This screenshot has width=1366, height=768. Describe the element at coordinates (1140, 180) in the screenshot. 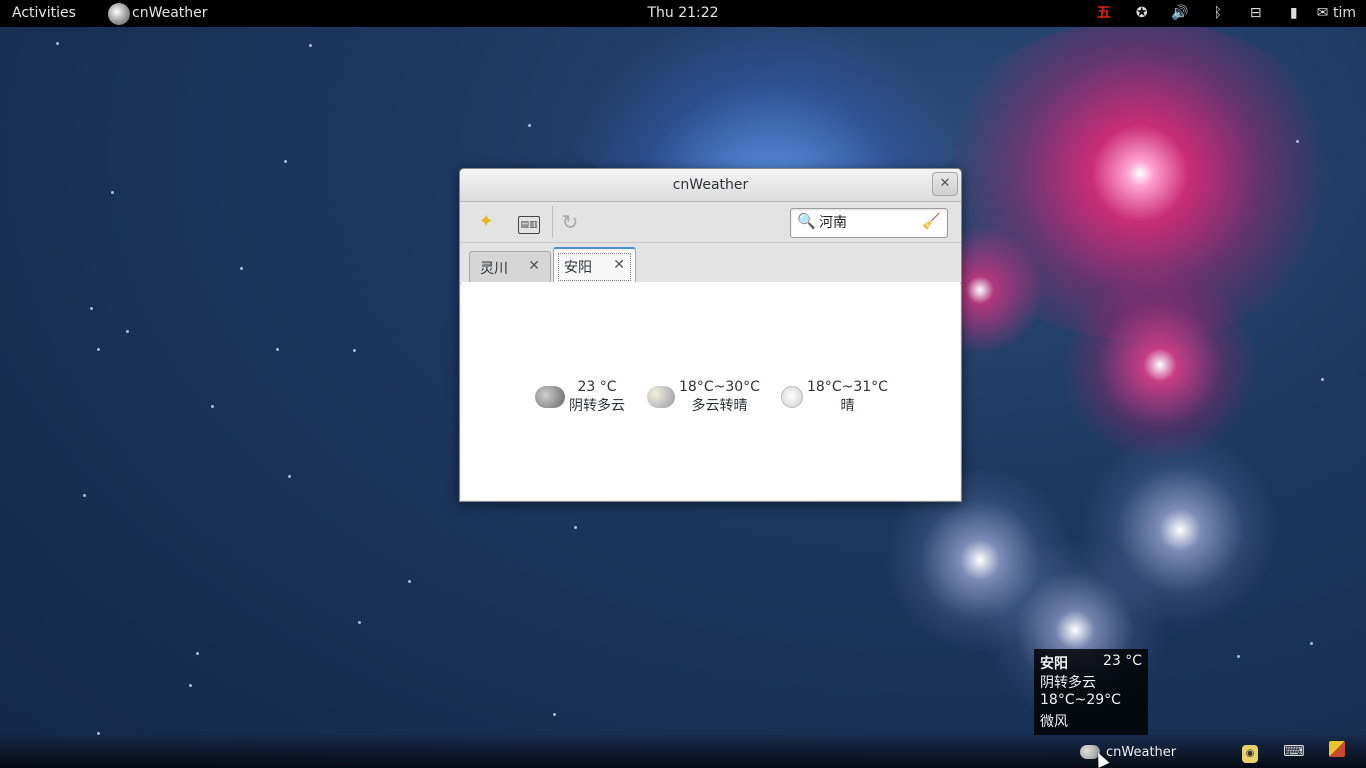

I see `firework-pink-large` at that location.